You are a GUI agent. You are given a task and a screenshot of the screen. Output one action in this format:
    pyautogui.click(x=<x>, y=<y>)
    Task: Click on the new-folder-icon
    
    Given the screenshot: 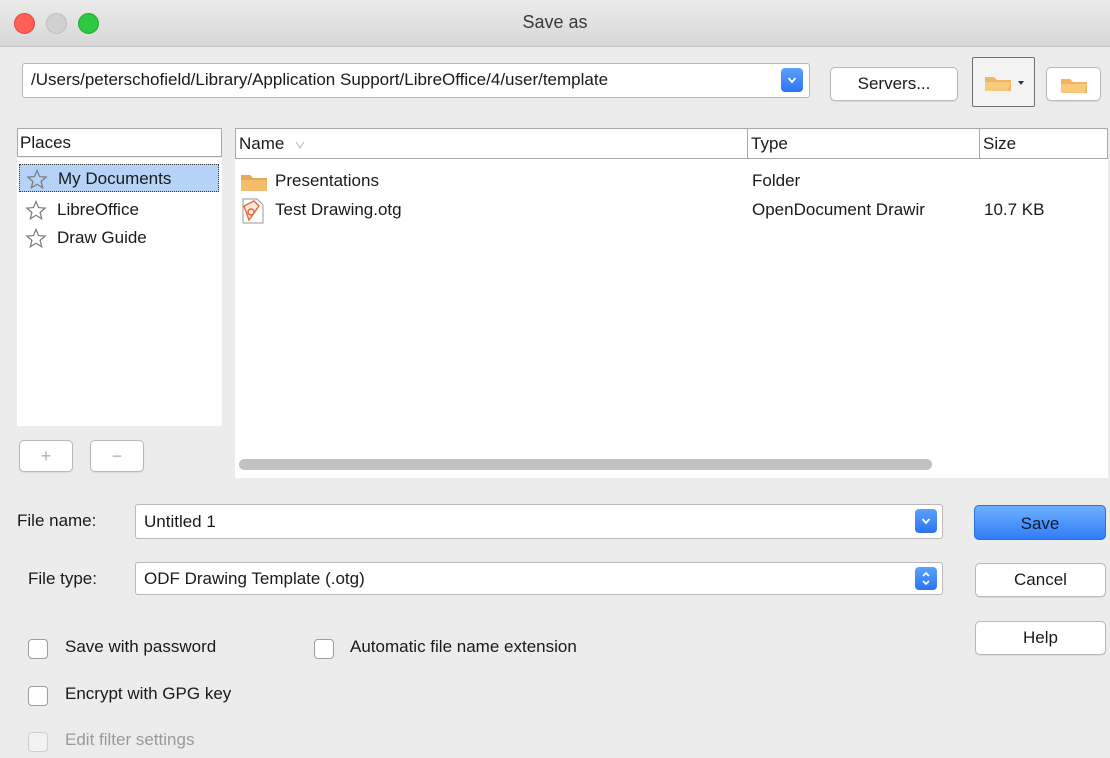 What is the action you would take?
    pyautogui.click(x=1074, y=86)
    